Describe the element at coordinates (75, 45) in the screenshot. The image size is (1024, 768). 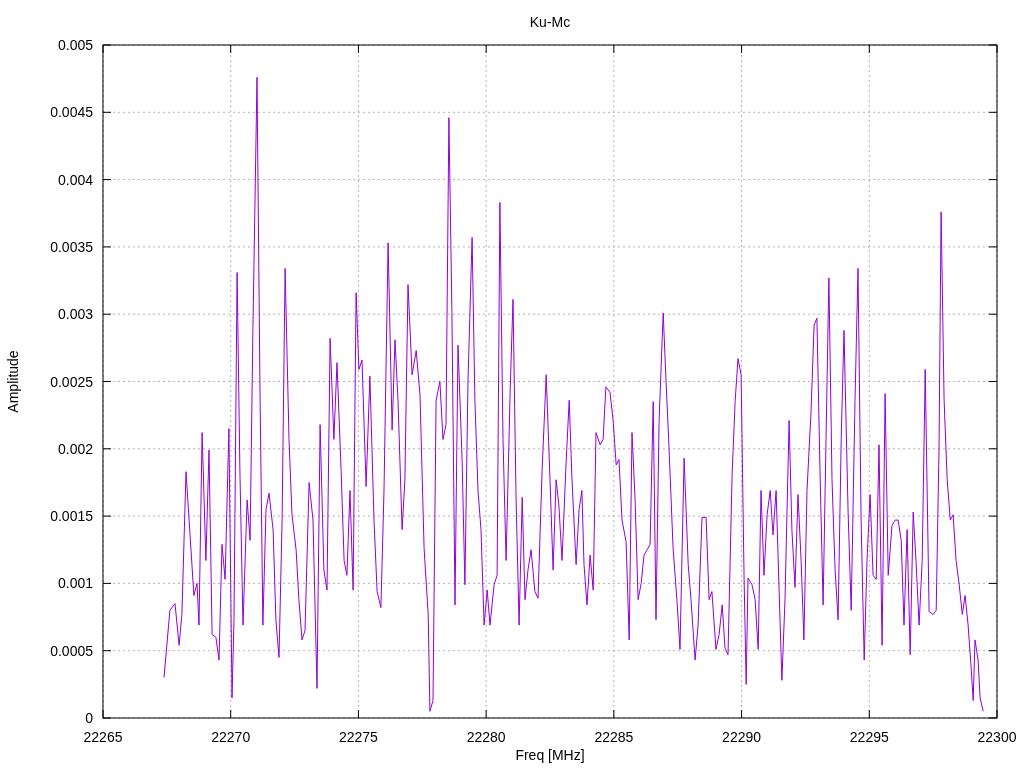
I see `tick-label: 0.005` at that location.